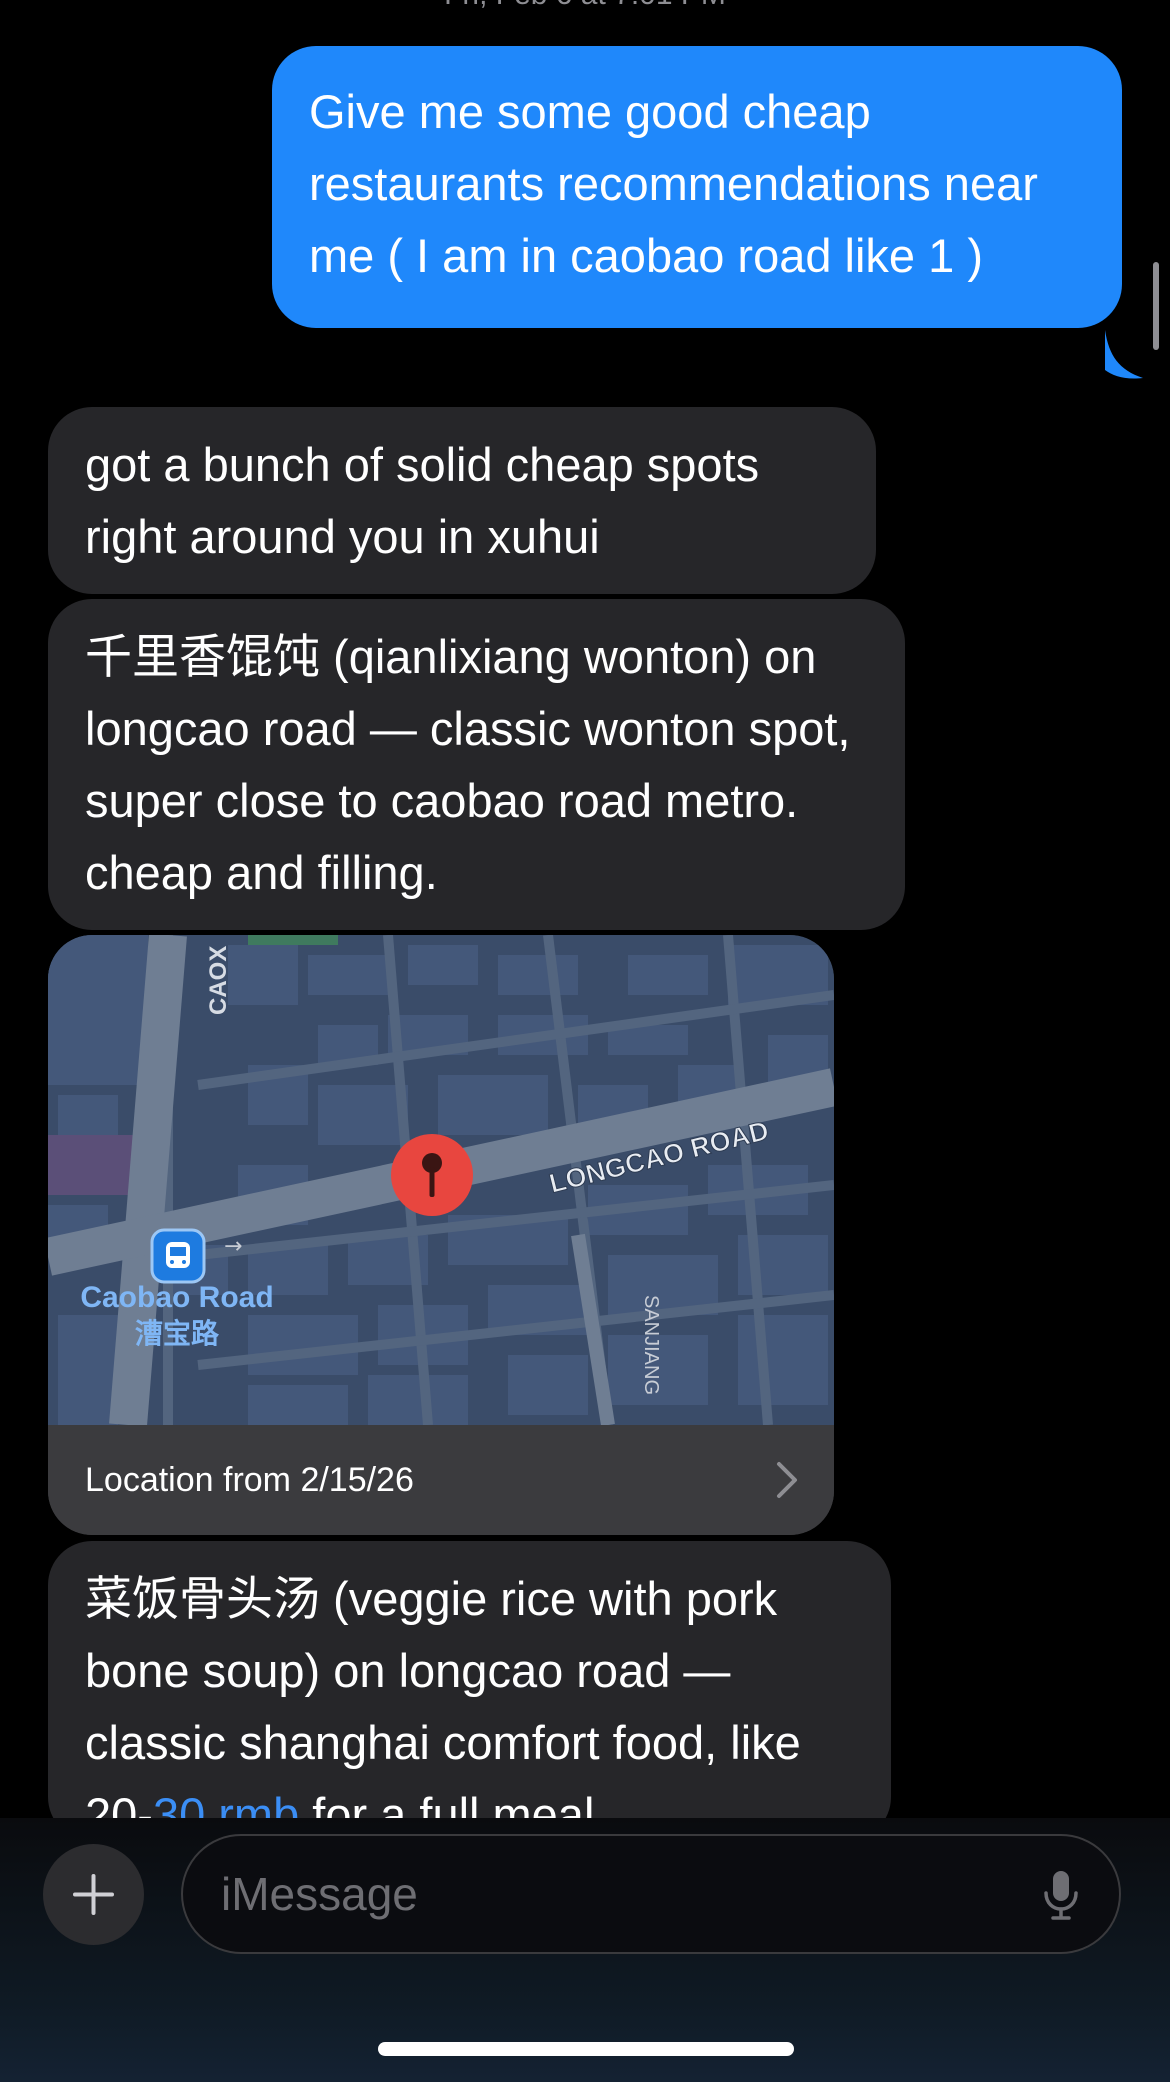 This screenshot has height=2082, width=1170. What do you see at coordinates (1124, 354) in the screenshot?
I see `sent-bubble-tail` at bounding box center [1124, 354].